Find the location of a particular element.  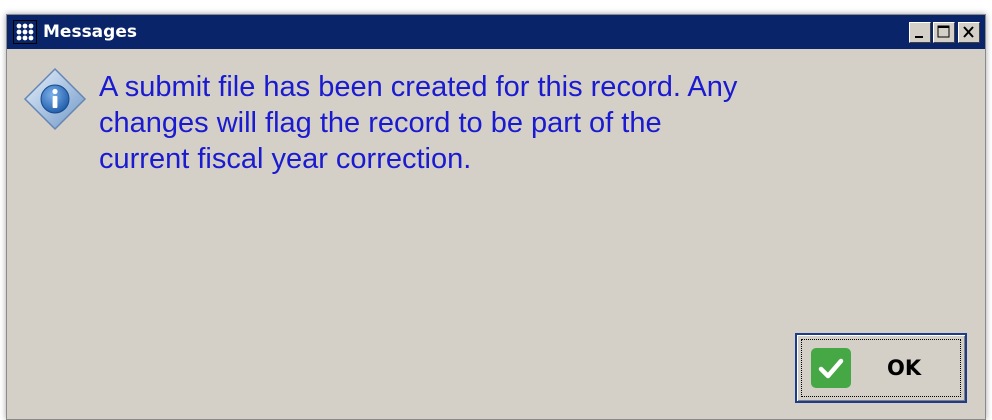

maximize-icon is located at coordinates (943, 31).